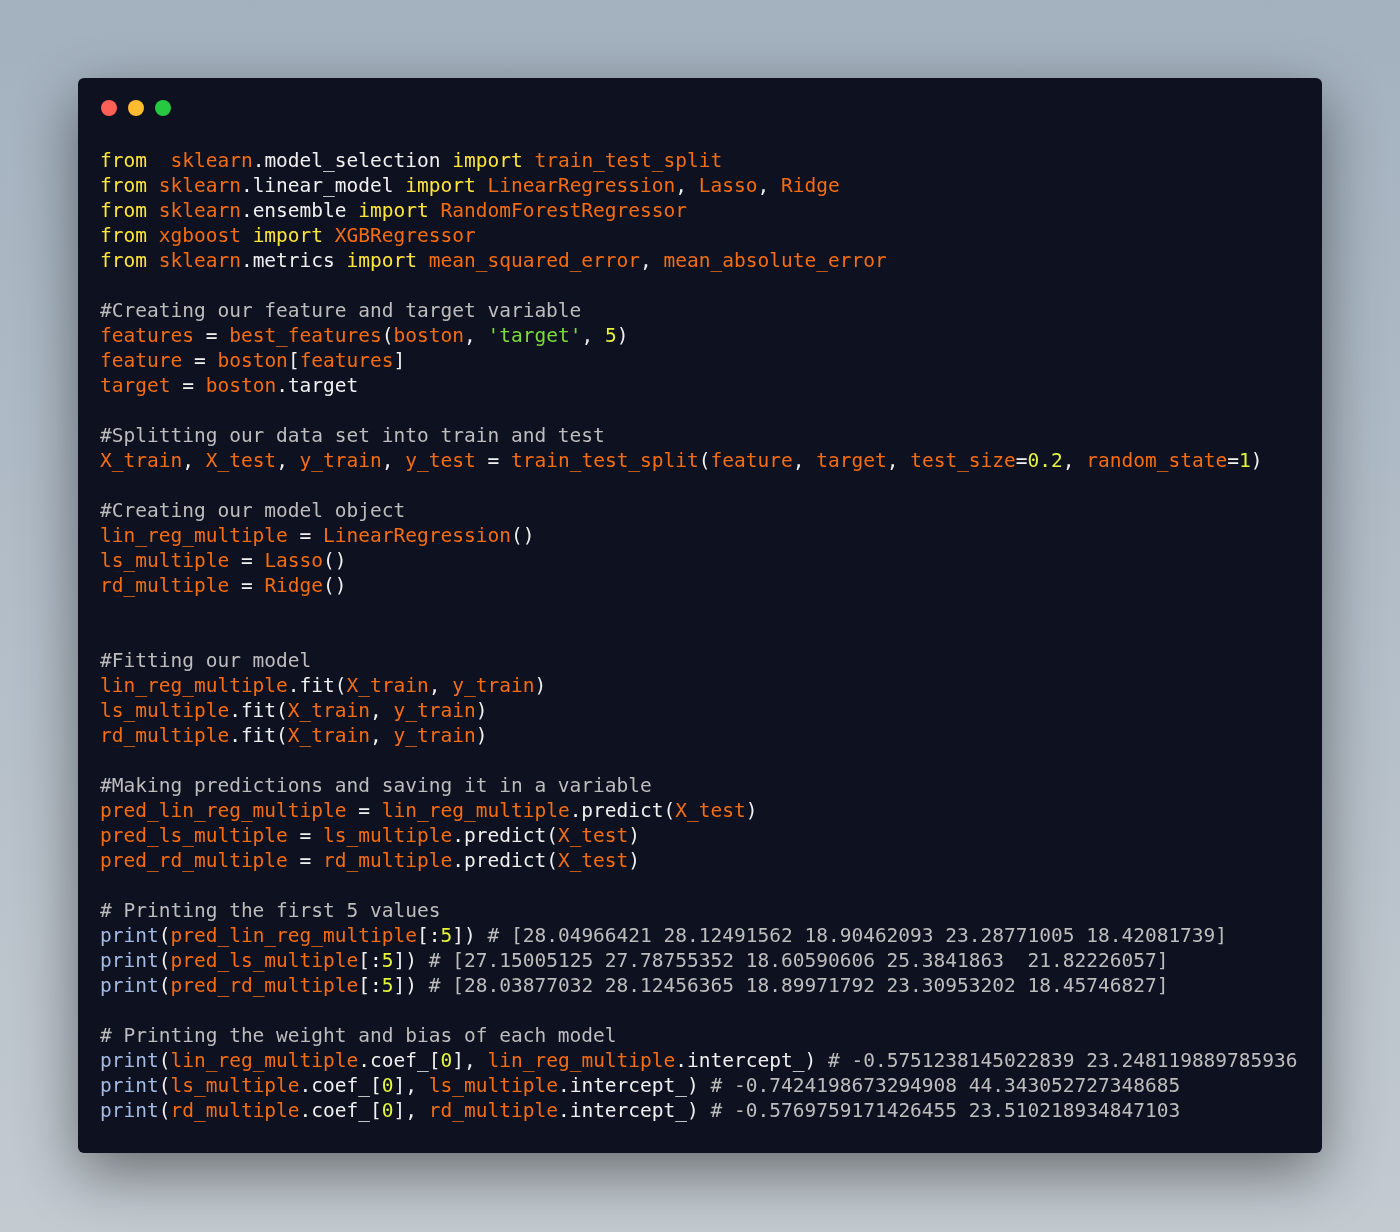  Describe the element at coordinates (429, 810) in the screenshot. I see `code-line: pred_lin_reg_multiple = lin_reg_multiple.predict(X_test)` at that location.